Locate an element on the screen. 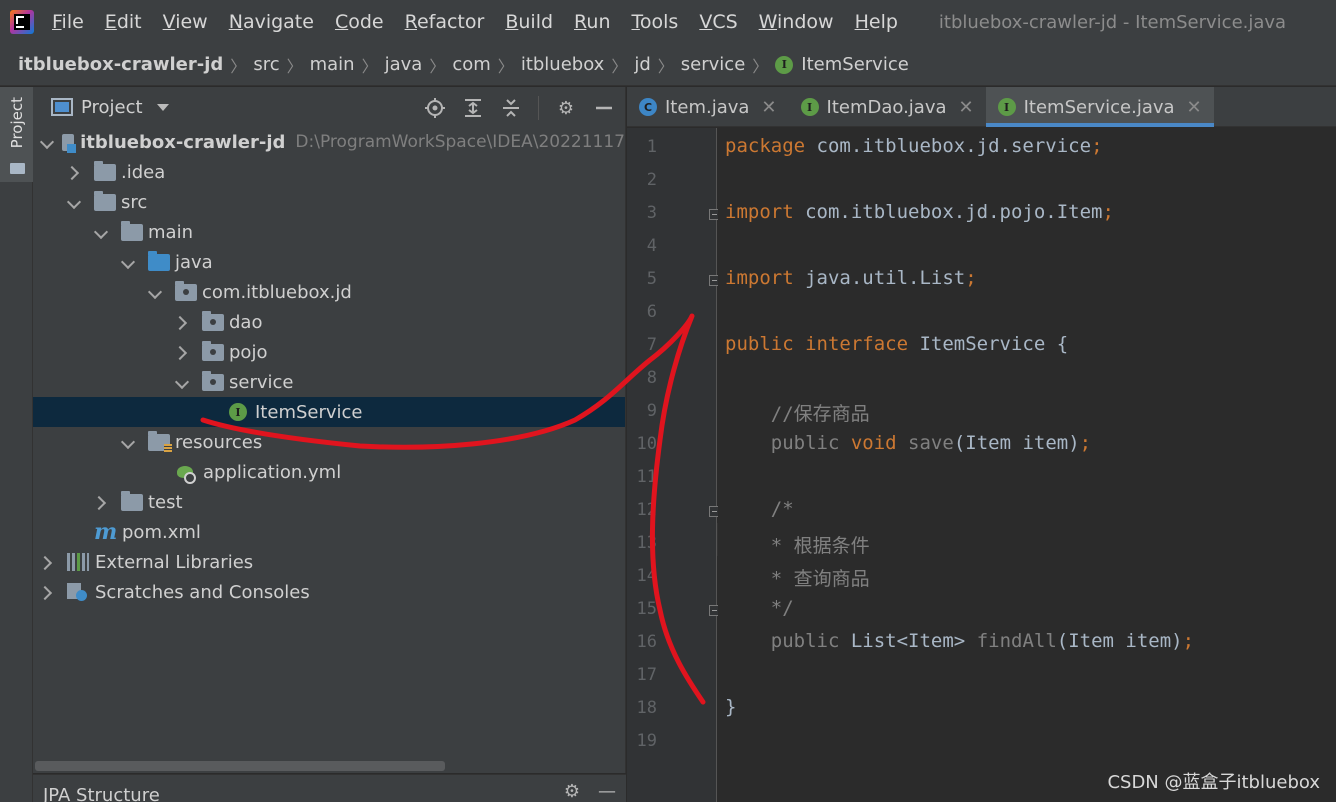  horizontal-scrollbar is located at coordinates (240, 766).